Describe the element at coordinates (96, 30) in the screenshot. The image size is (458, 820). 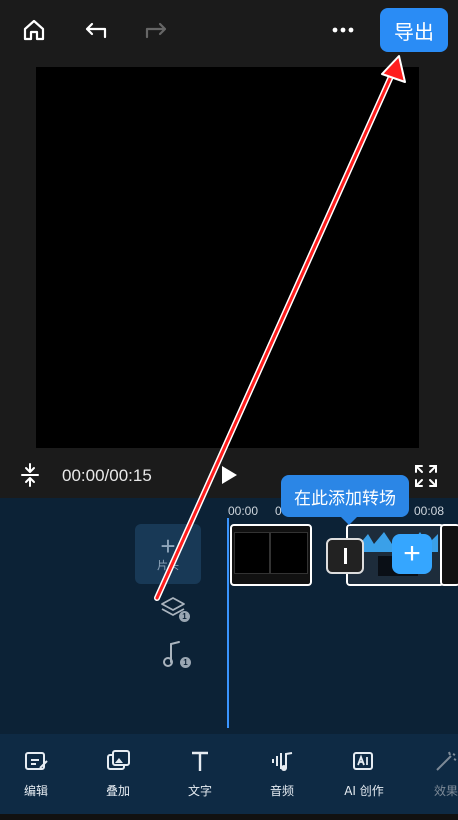
I see `undo-icon` at that location.